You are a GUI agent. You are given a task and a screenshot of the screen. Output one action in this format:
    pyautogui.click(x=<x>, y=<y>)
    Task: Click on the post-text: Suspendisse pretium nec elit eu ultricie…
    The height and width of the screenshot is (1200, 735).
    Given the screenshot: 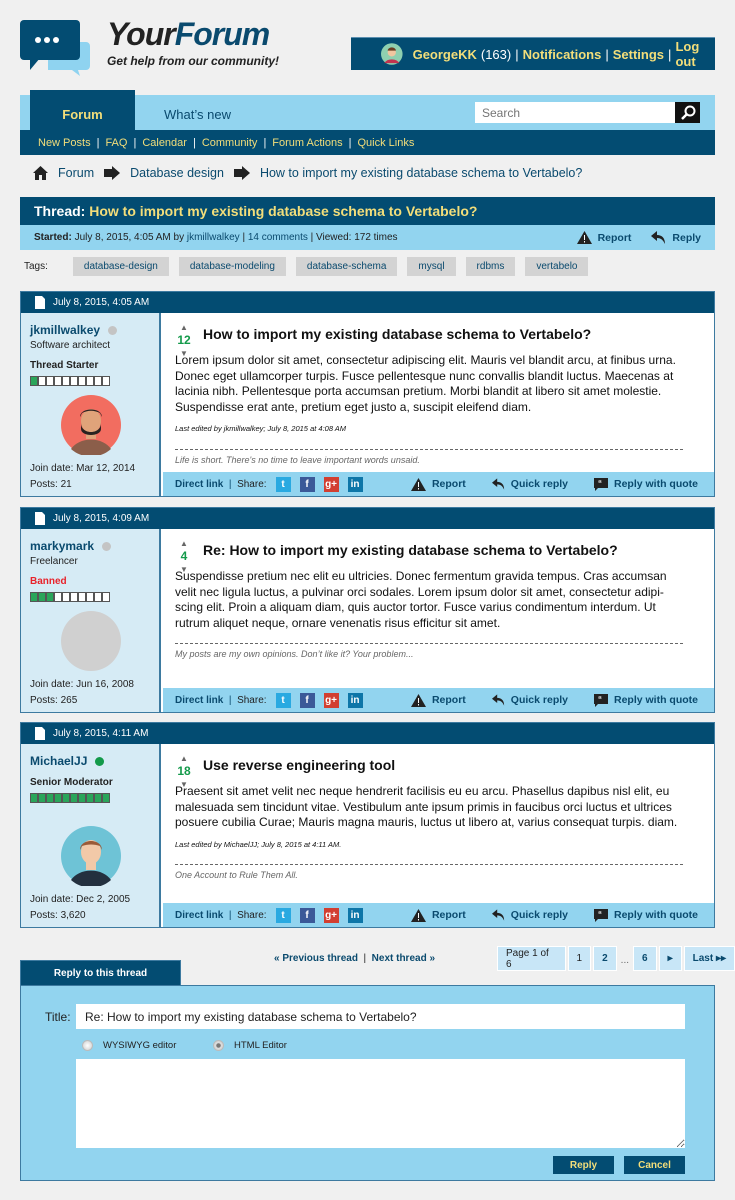 What is the action you would take?
    pyautogui.click(x=421, y=599)
    